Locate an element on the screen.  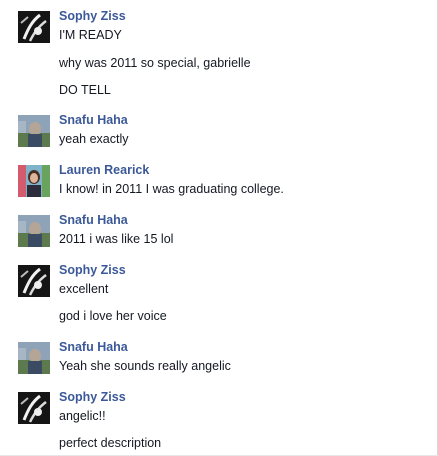
message-text: Yeah she sounds really angelic is located at coordinates (145, 366).